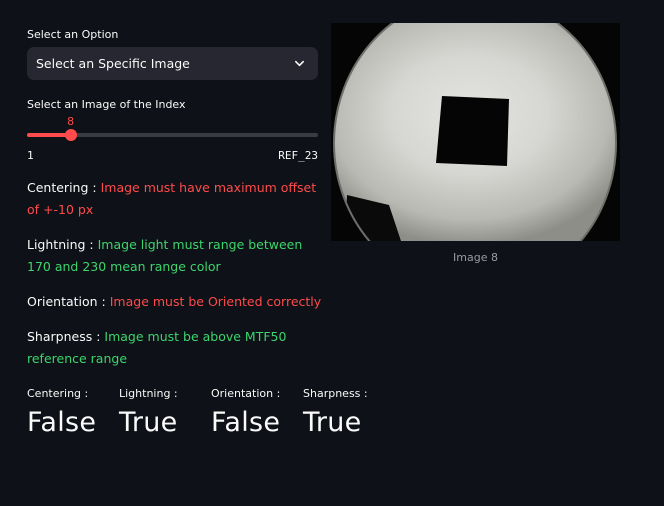 The height and width of the screenshot is (506, 664). I want to click on criterion-name: Centering :, so click(62, 187).